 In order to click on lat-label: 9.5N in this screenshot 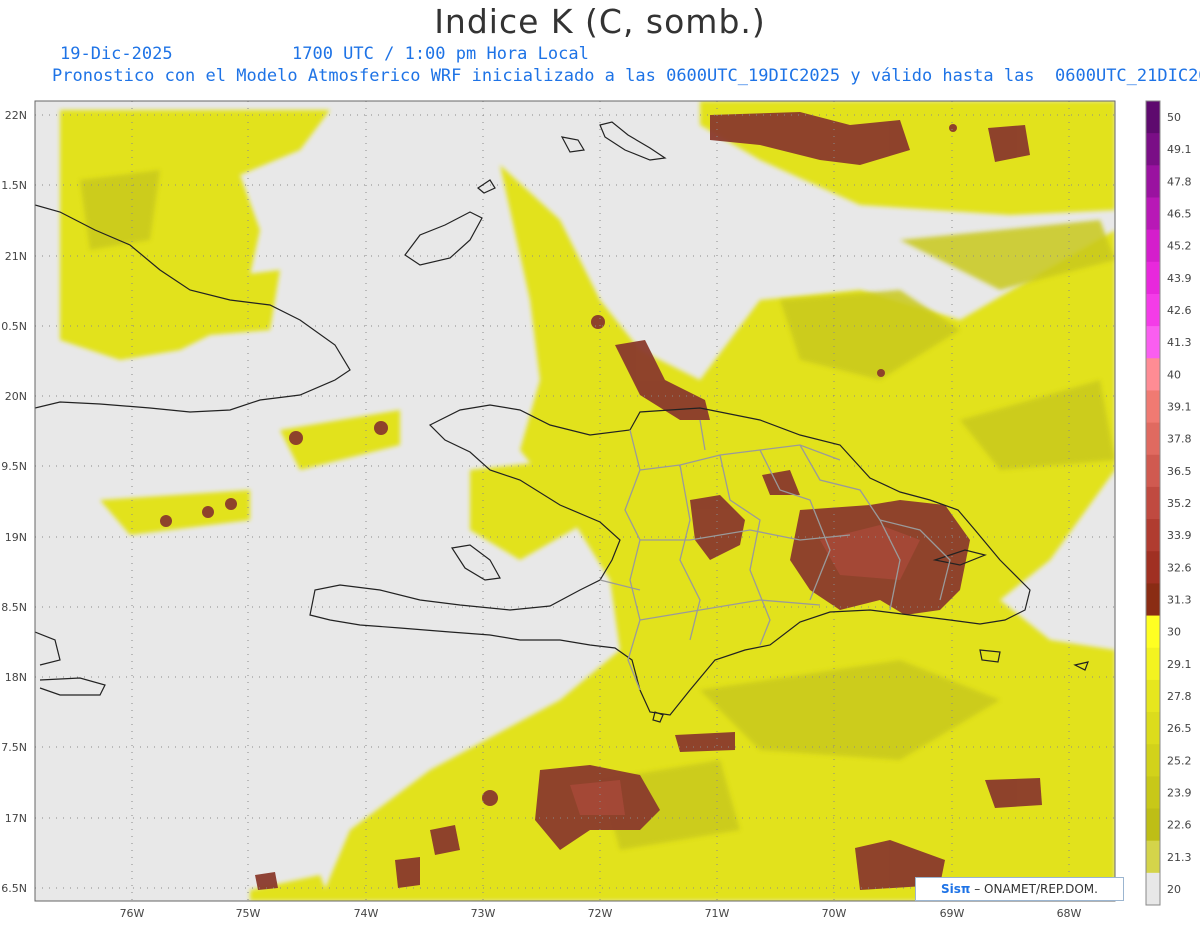, I will do `click(14, 466)`.